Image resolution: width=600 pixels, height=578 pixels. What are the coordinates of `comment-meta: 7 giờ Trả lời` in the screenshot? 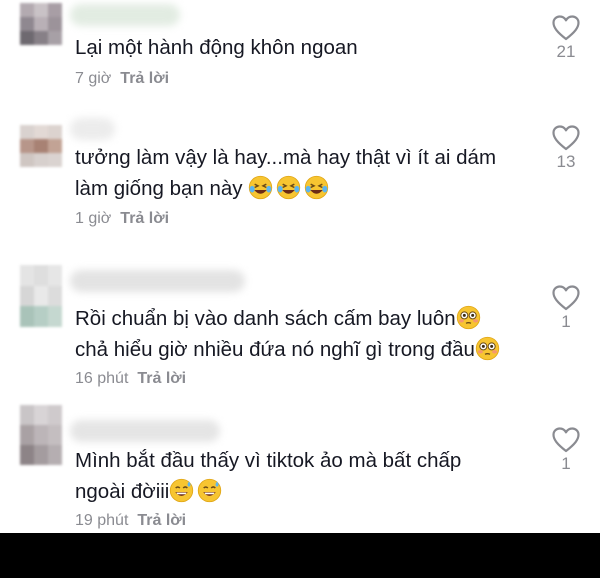 It's located at (122, 79).